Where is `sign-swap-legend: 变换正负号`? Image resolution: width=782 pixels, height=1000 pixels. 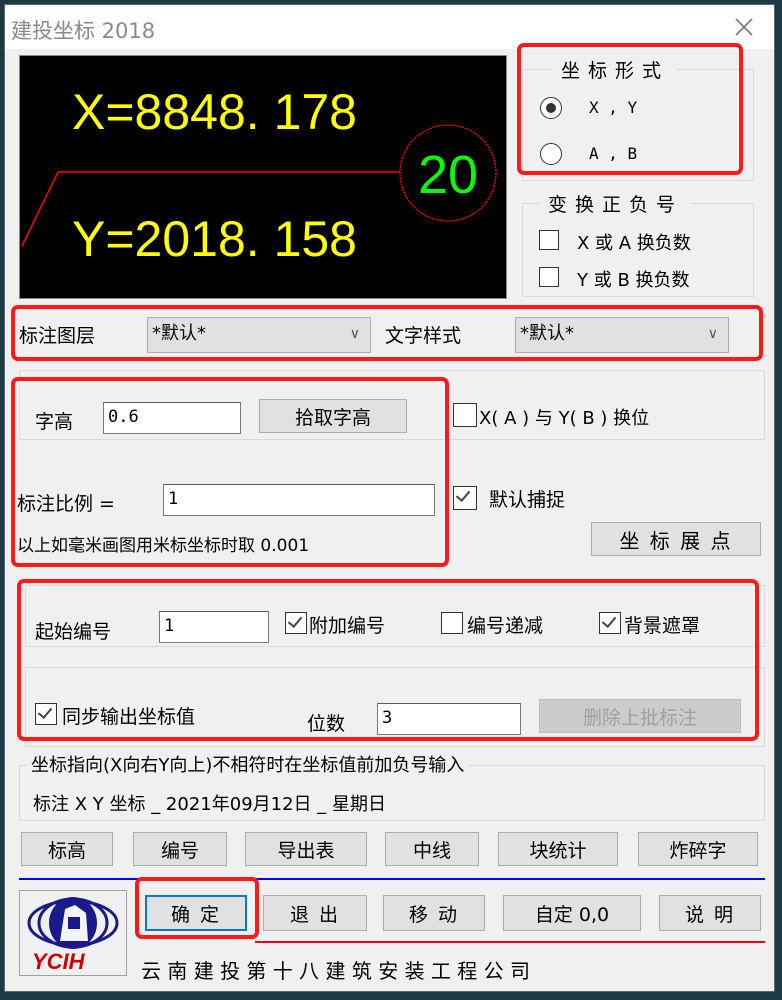
sign-swap-legend: 变换正负号 is located at coordinates (616, 203).